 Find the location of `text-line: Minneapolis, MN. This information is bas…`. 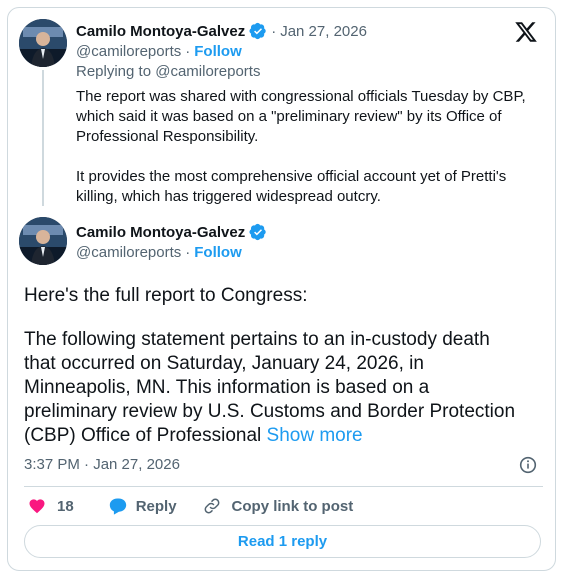

text-line: Minneapolis, MN. This information is bas… is located at coordinates (227, 387).